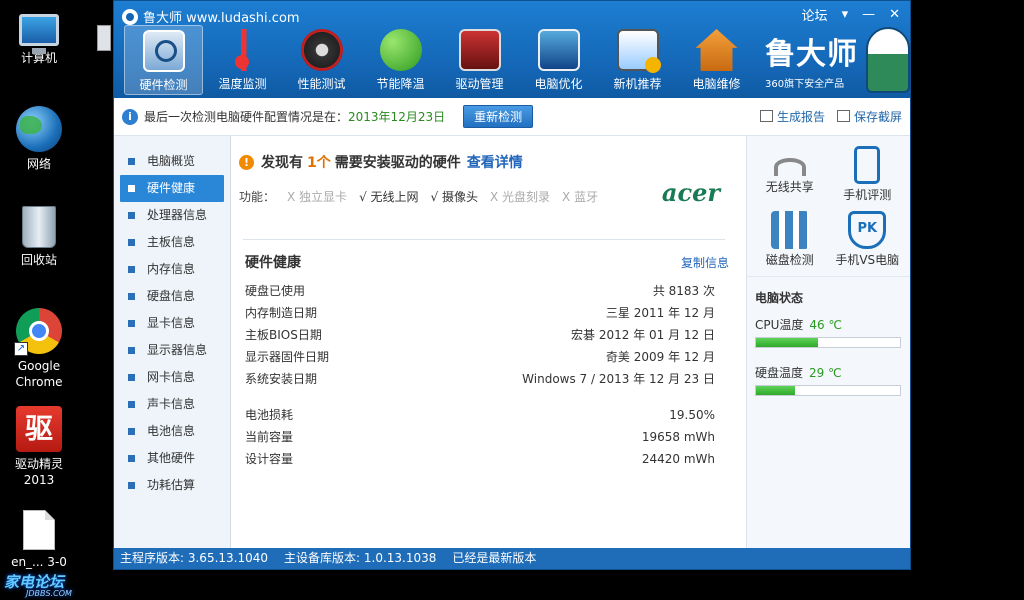 This screenshot has height=600, width=1024. What do you see at coordinates (825, 325) in the screenshot?
I see `cpu-temp-value: 46 ℃` at bounding box center [825, 325].